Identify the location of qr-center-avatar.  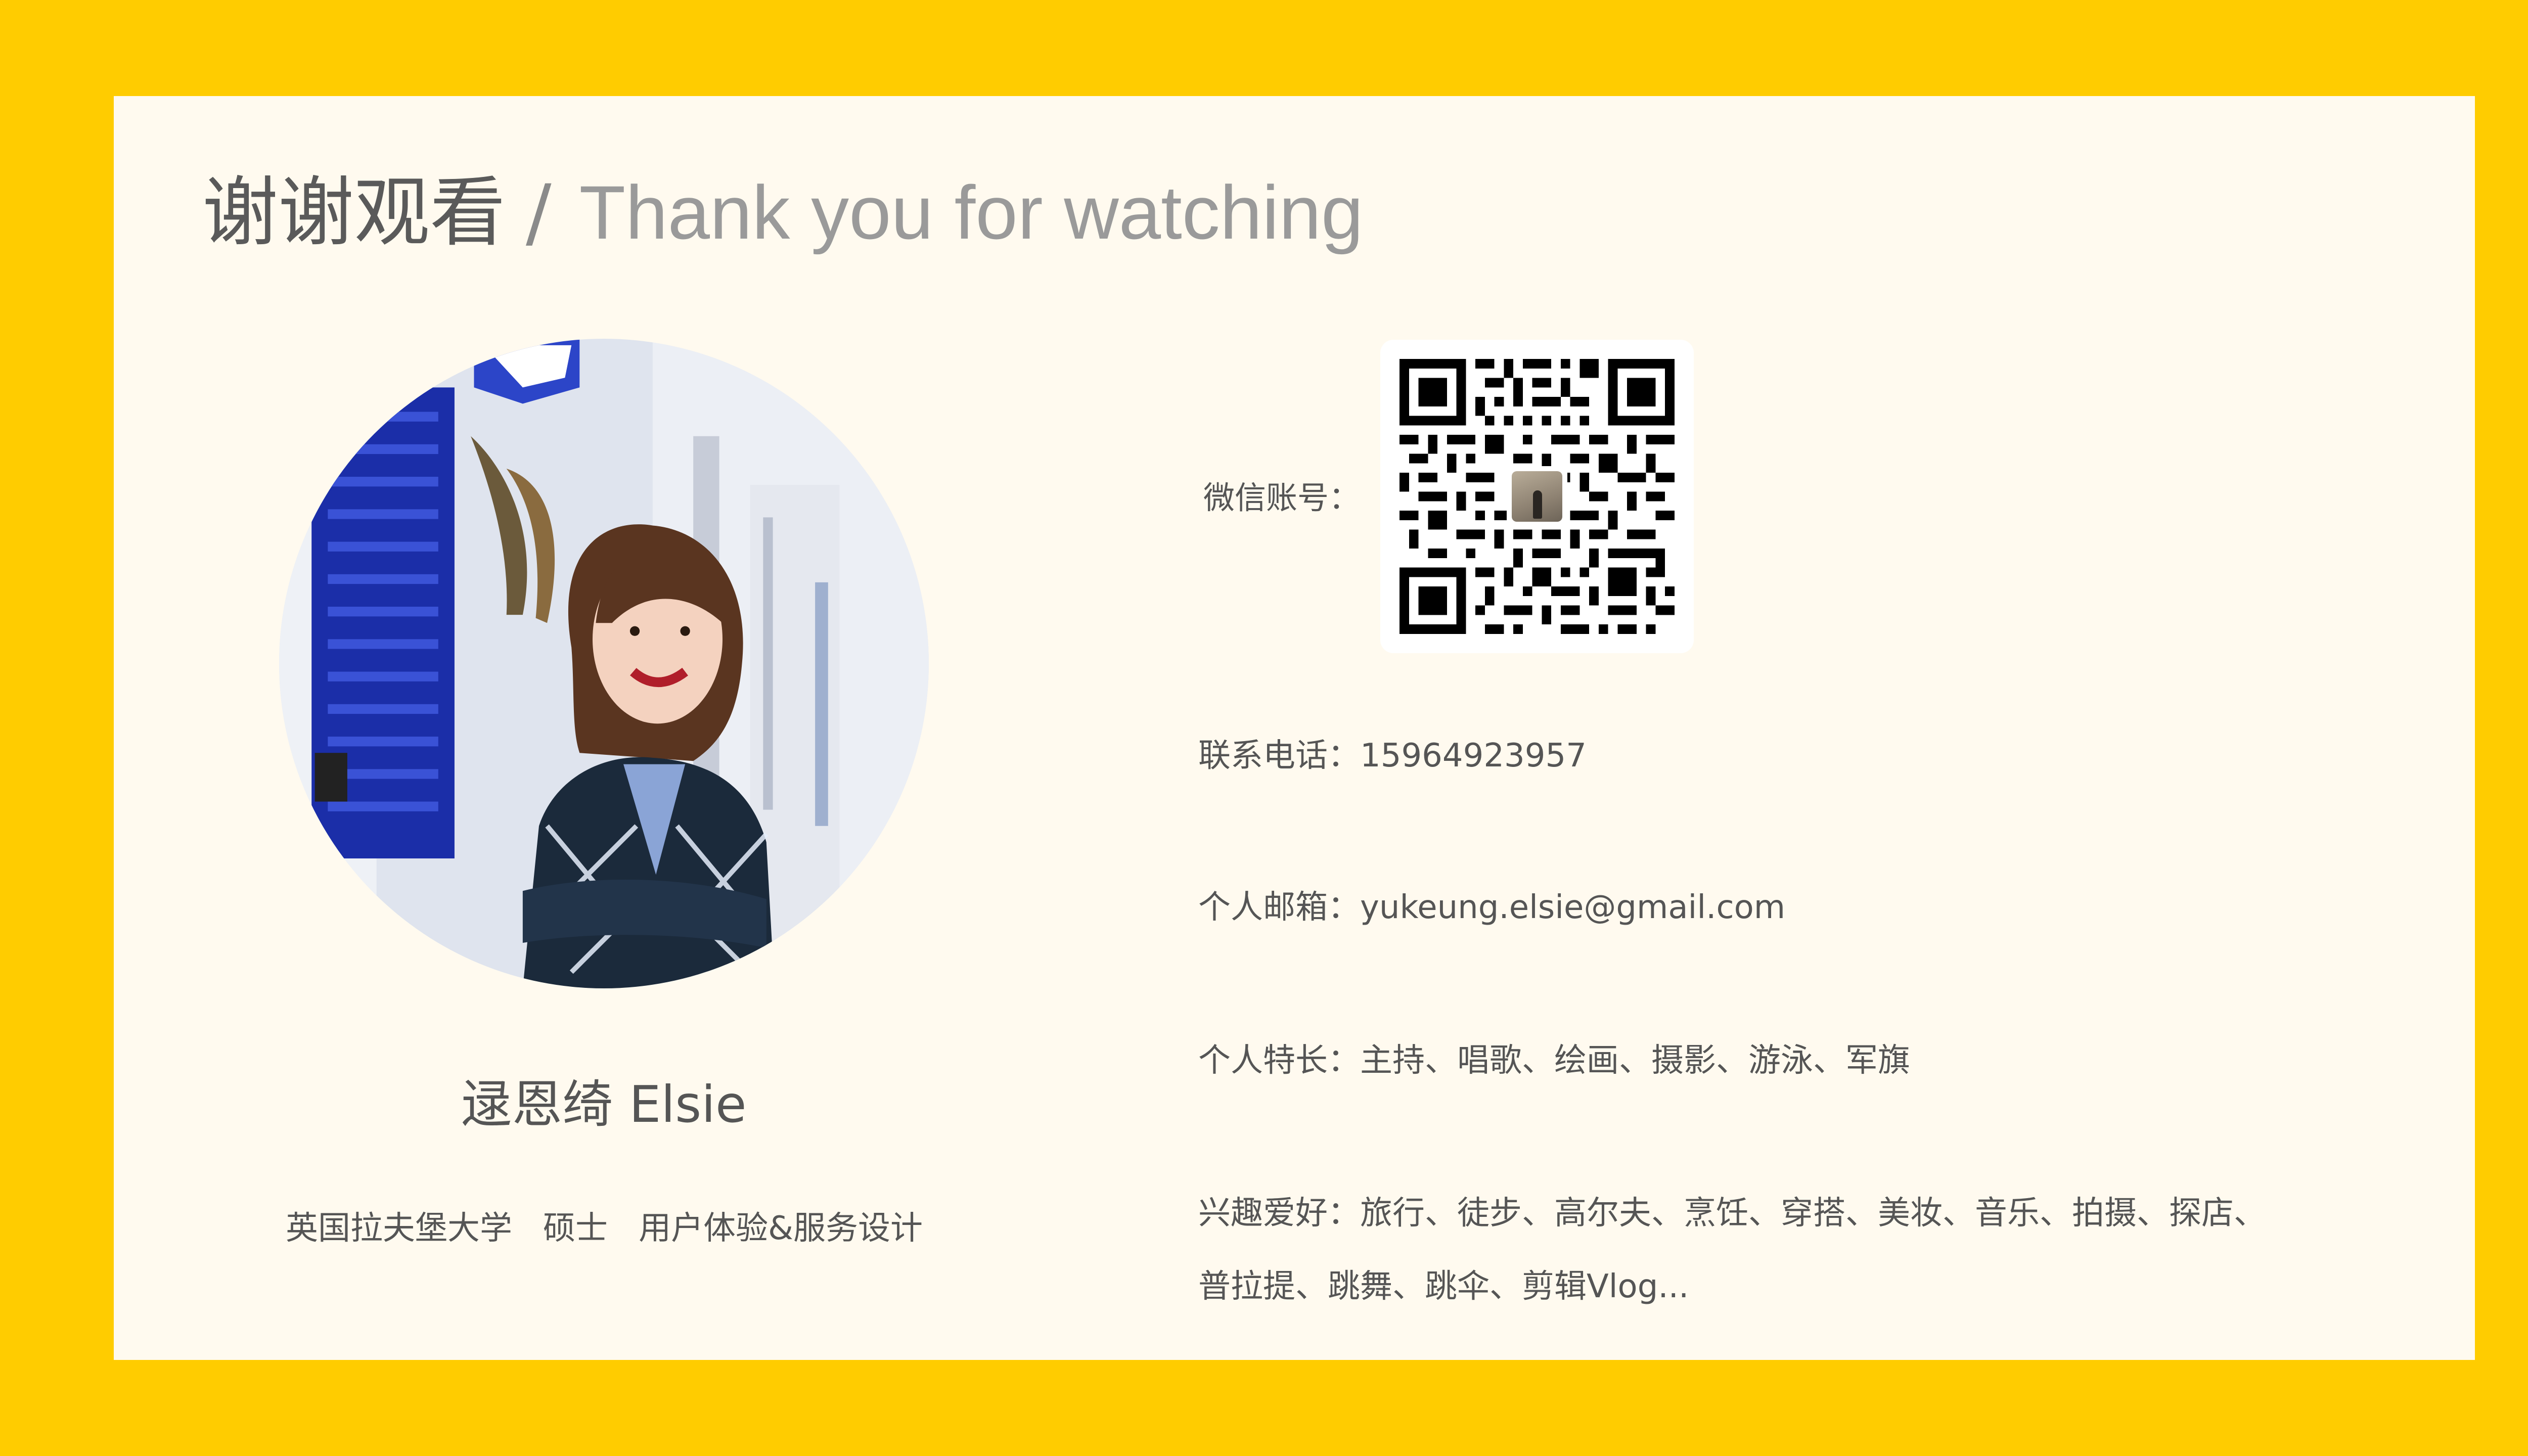
(1537, 496).